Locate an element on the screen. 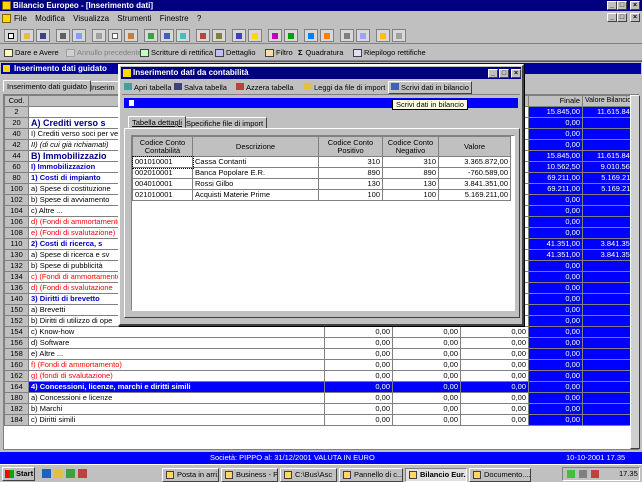  undo-icon is located at coordinates (151, 35).